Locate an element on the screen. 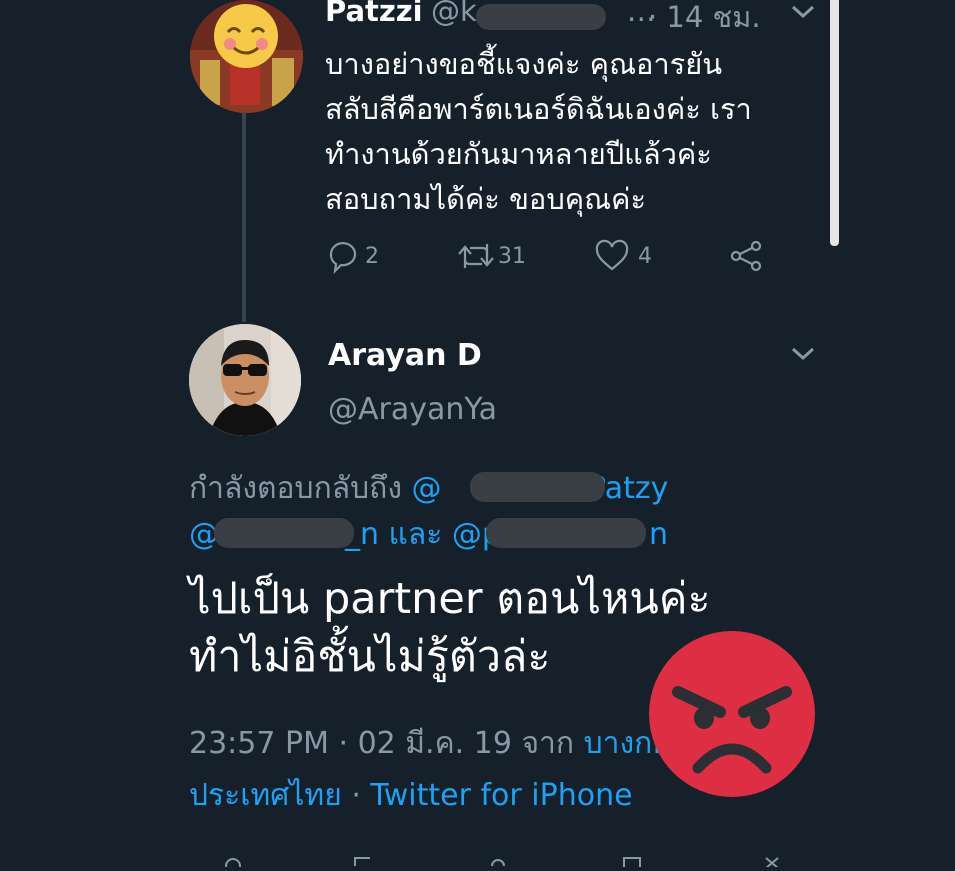  tweet1-timestamp: · 14 ชม. is located at coordinates (704, 20).